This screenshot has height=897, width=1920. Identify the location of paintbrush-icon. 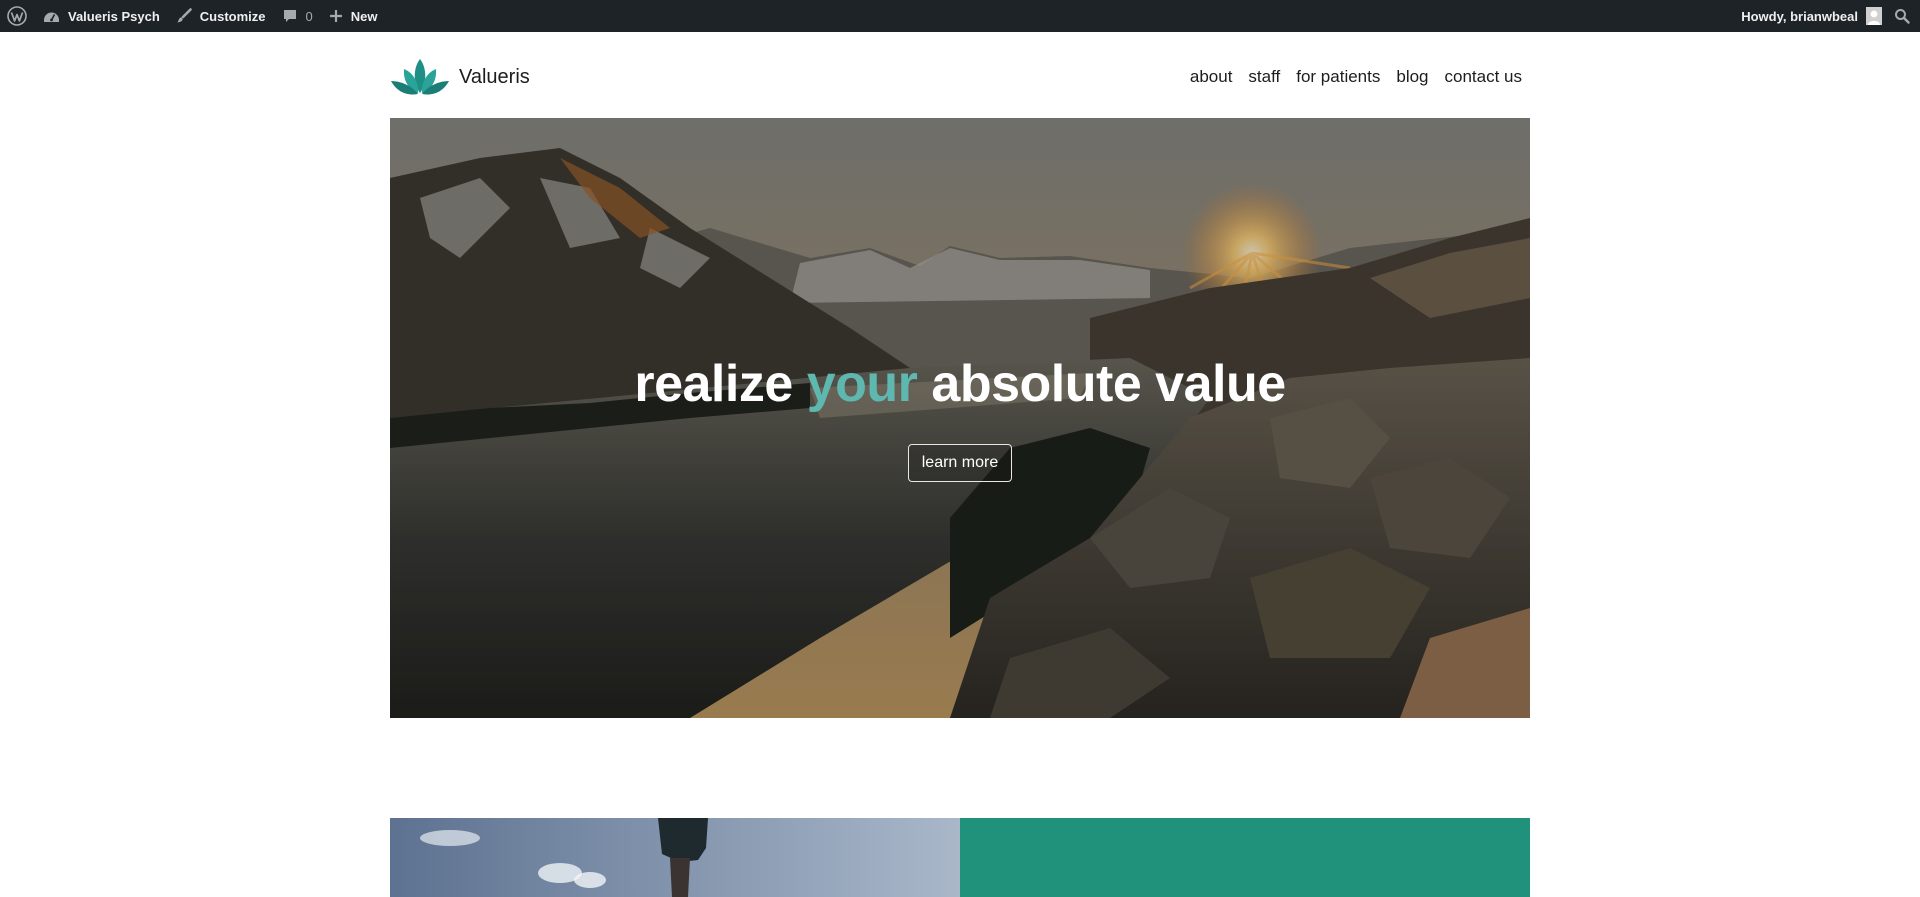
(184, 15).